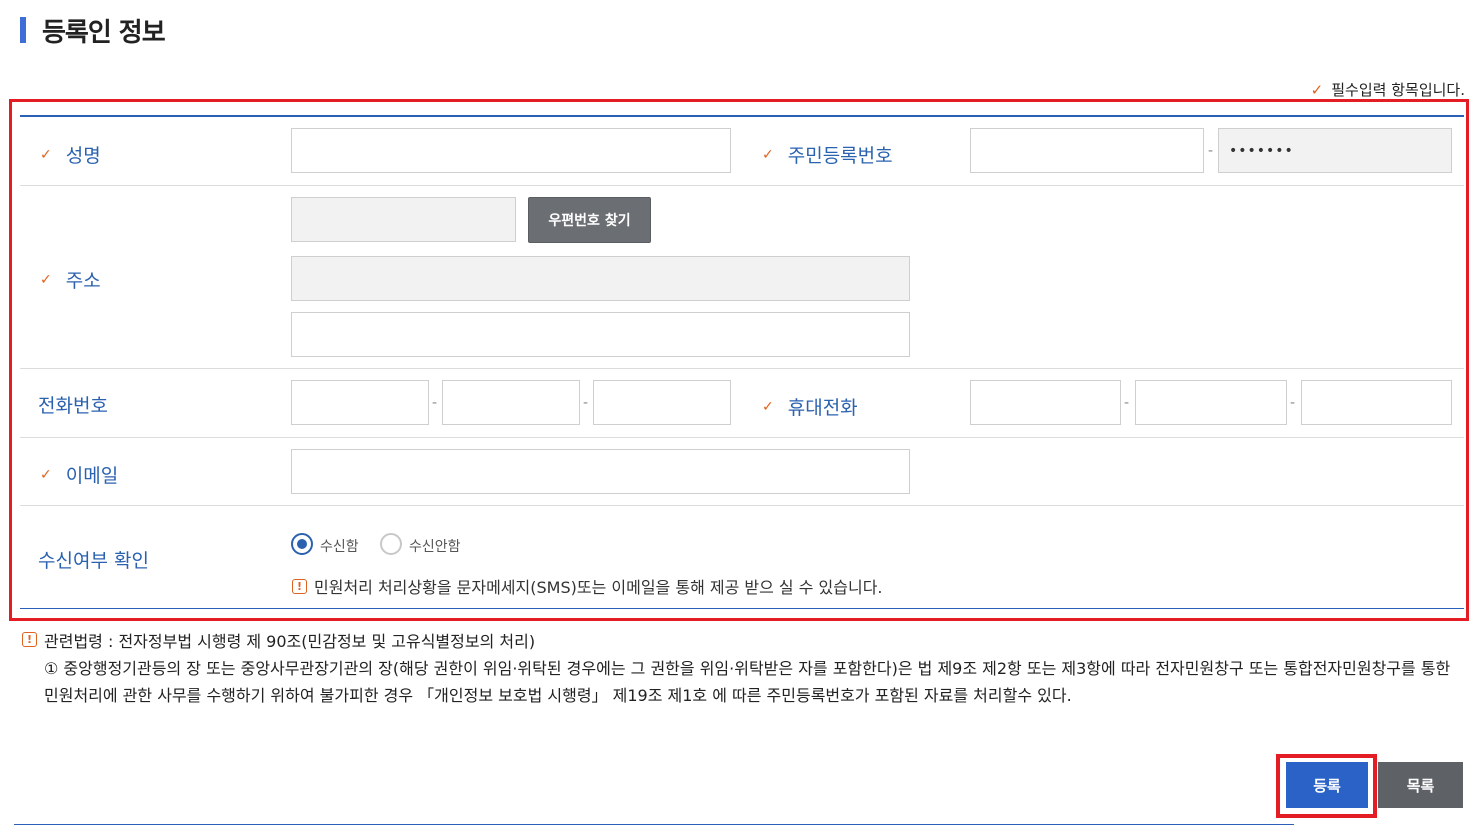 This screenshot has width=1471, height=835. Describe the element at coordinates (810, 408) in the screenshot. I see `mobile-label: ✓ 휴대전화` at that location.